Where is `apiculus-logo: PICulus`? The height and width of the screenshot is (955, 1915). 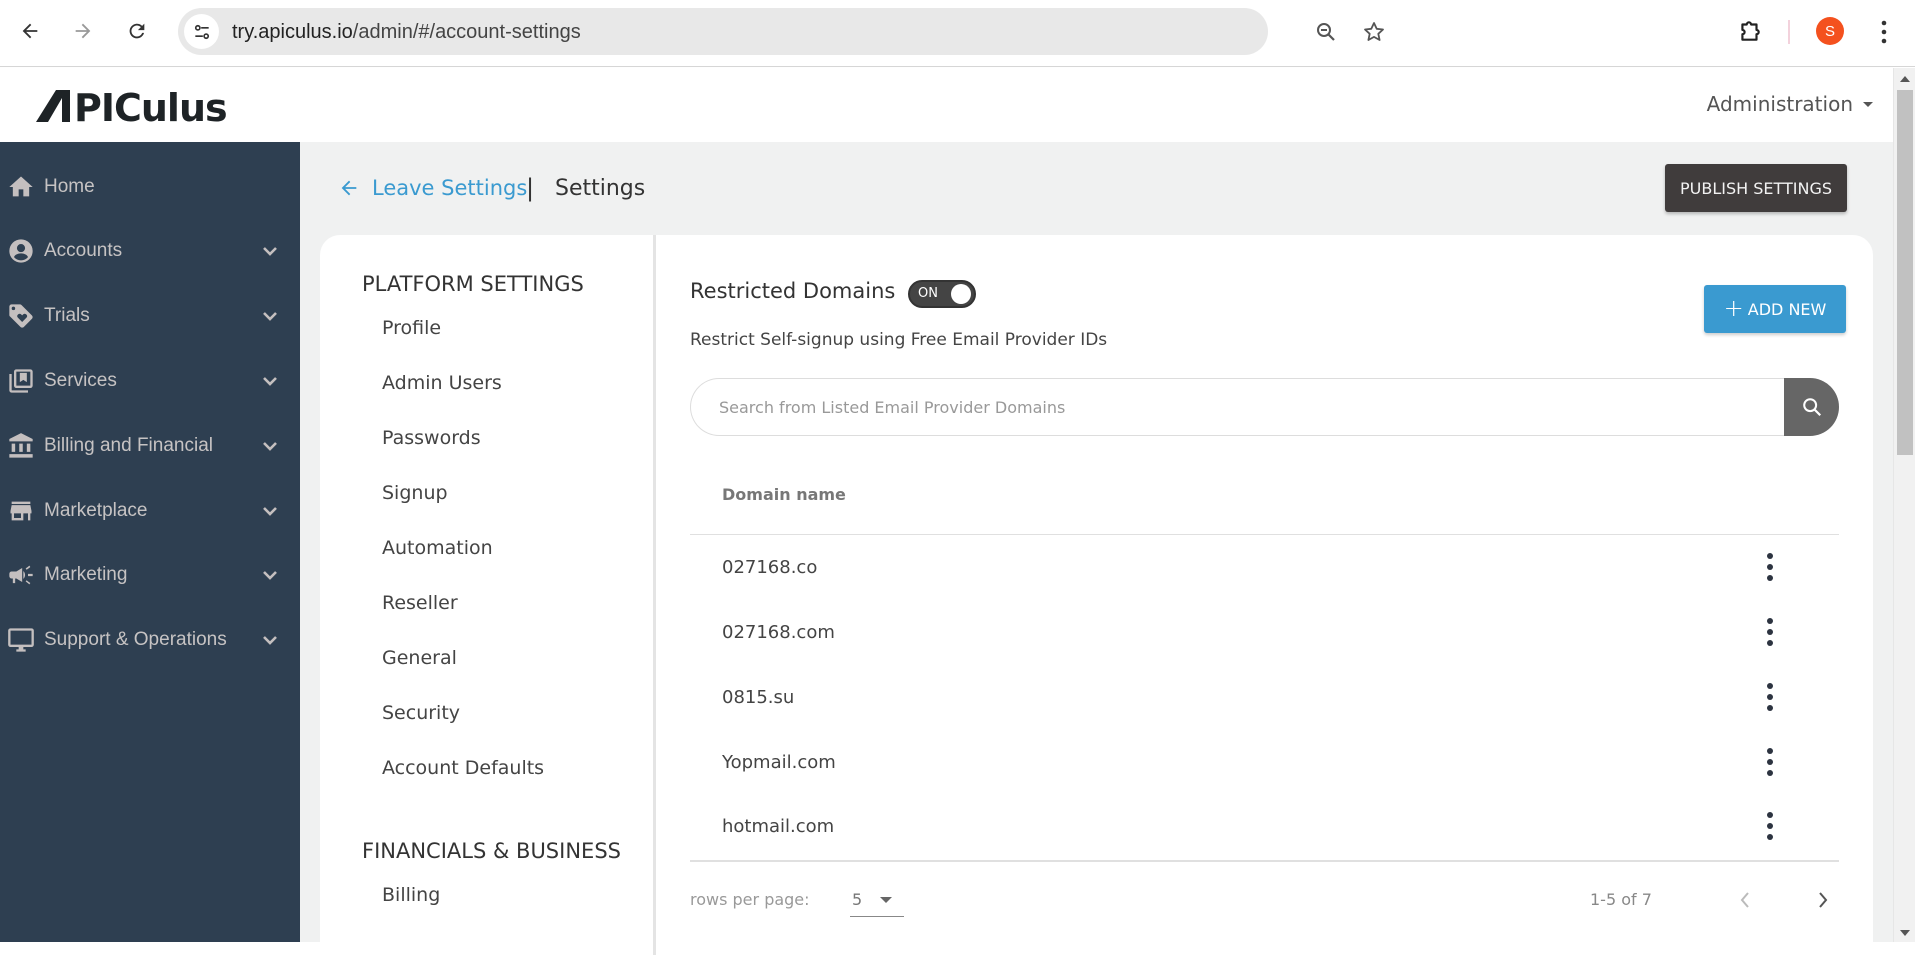 apiculus-logo: PICulus is located at coordinates (134, 111).